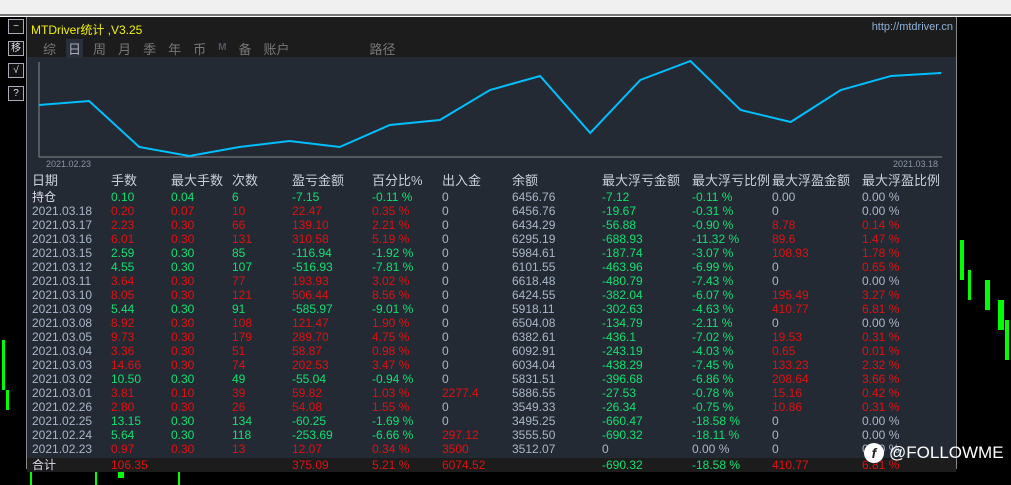 The image size is (1011, 485). What do you see at coordinates (62, 309) in the screenshot?
I see `date-cell: 2021.03.09` at bounding box center [62, 309].